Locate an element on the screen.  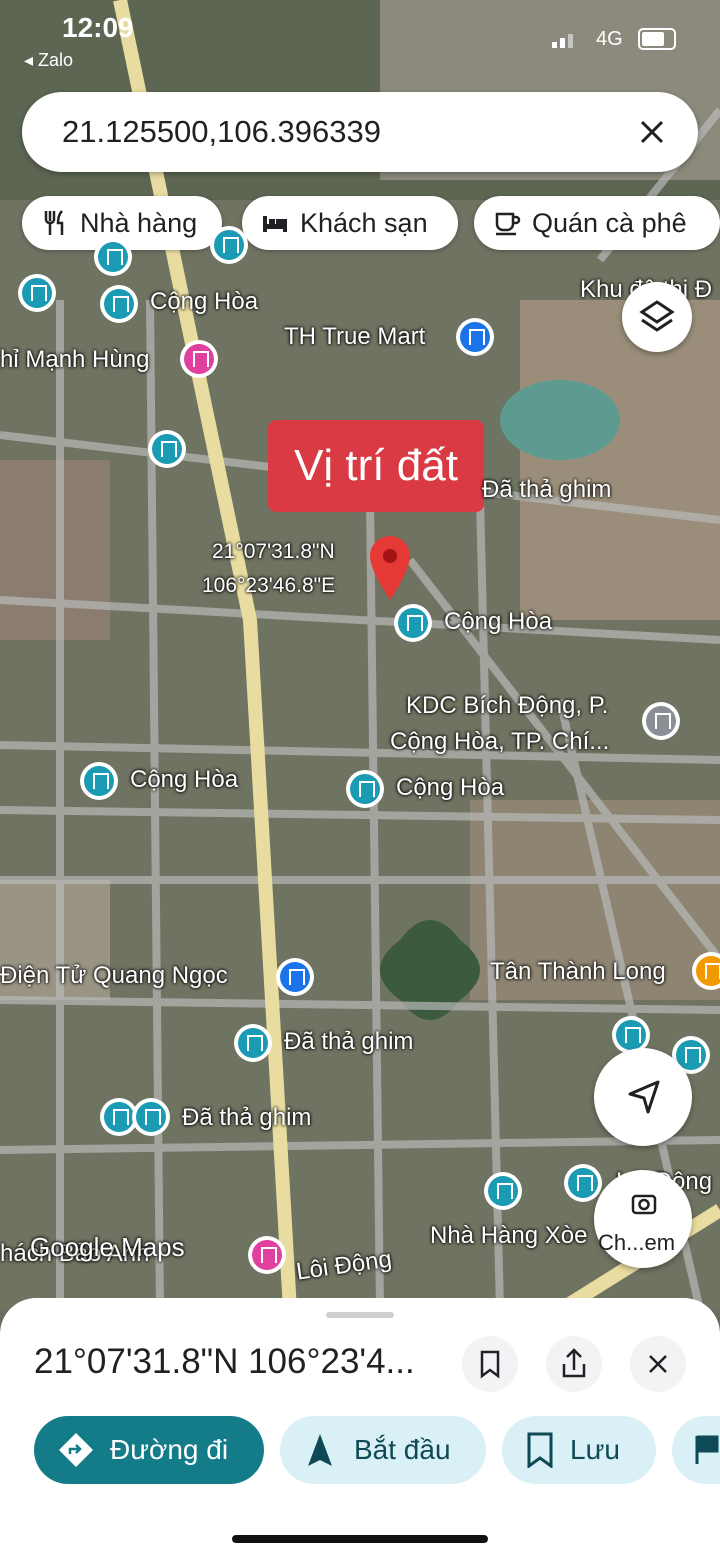
home-indicator is located at coordinates (360, 1539).